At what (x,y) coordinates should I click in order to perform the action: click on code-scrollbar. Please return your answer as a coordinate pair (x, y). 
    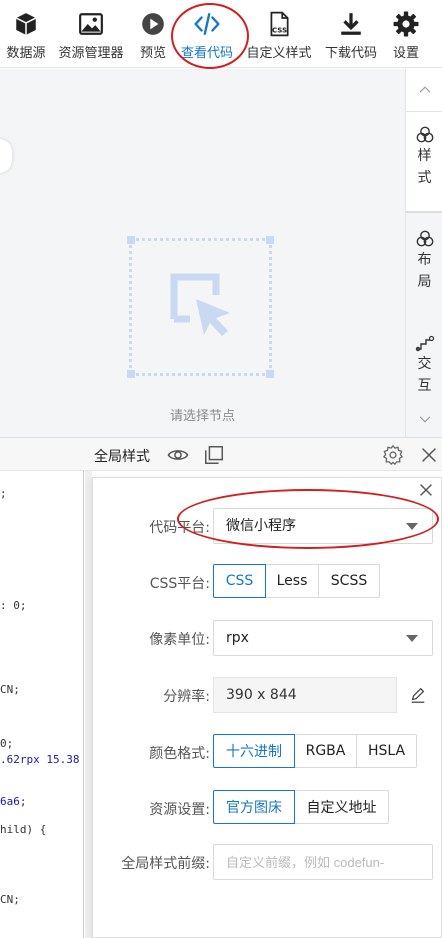
    Looking at the image, I should click on (88, 704).